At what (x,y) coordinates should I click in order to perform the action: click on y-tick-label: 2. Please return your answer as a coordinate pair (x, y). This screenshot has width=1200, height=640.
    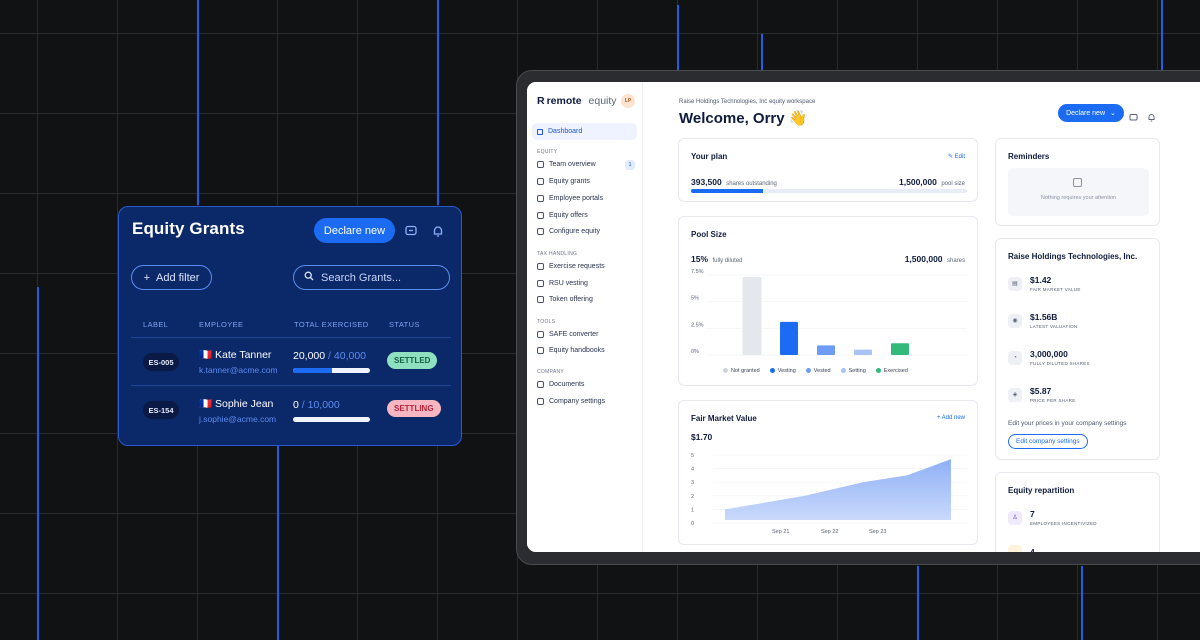
    Looking at the image, I should click on (692, 497).